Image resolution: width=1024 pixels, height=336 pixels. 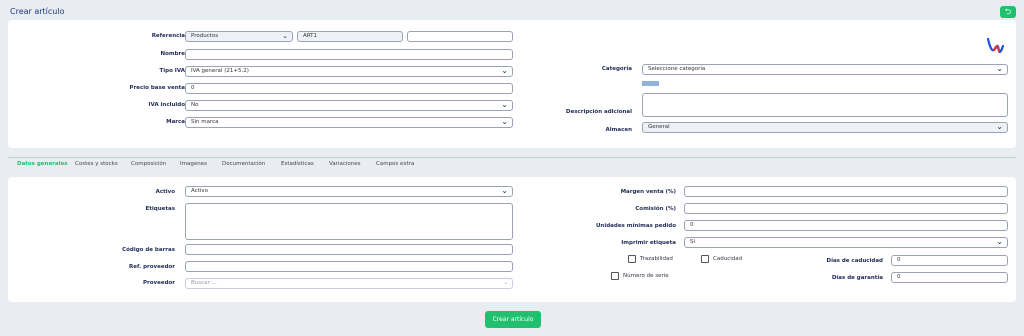 I want to click on ref-proveedor-field, so click(x=349, y=266).